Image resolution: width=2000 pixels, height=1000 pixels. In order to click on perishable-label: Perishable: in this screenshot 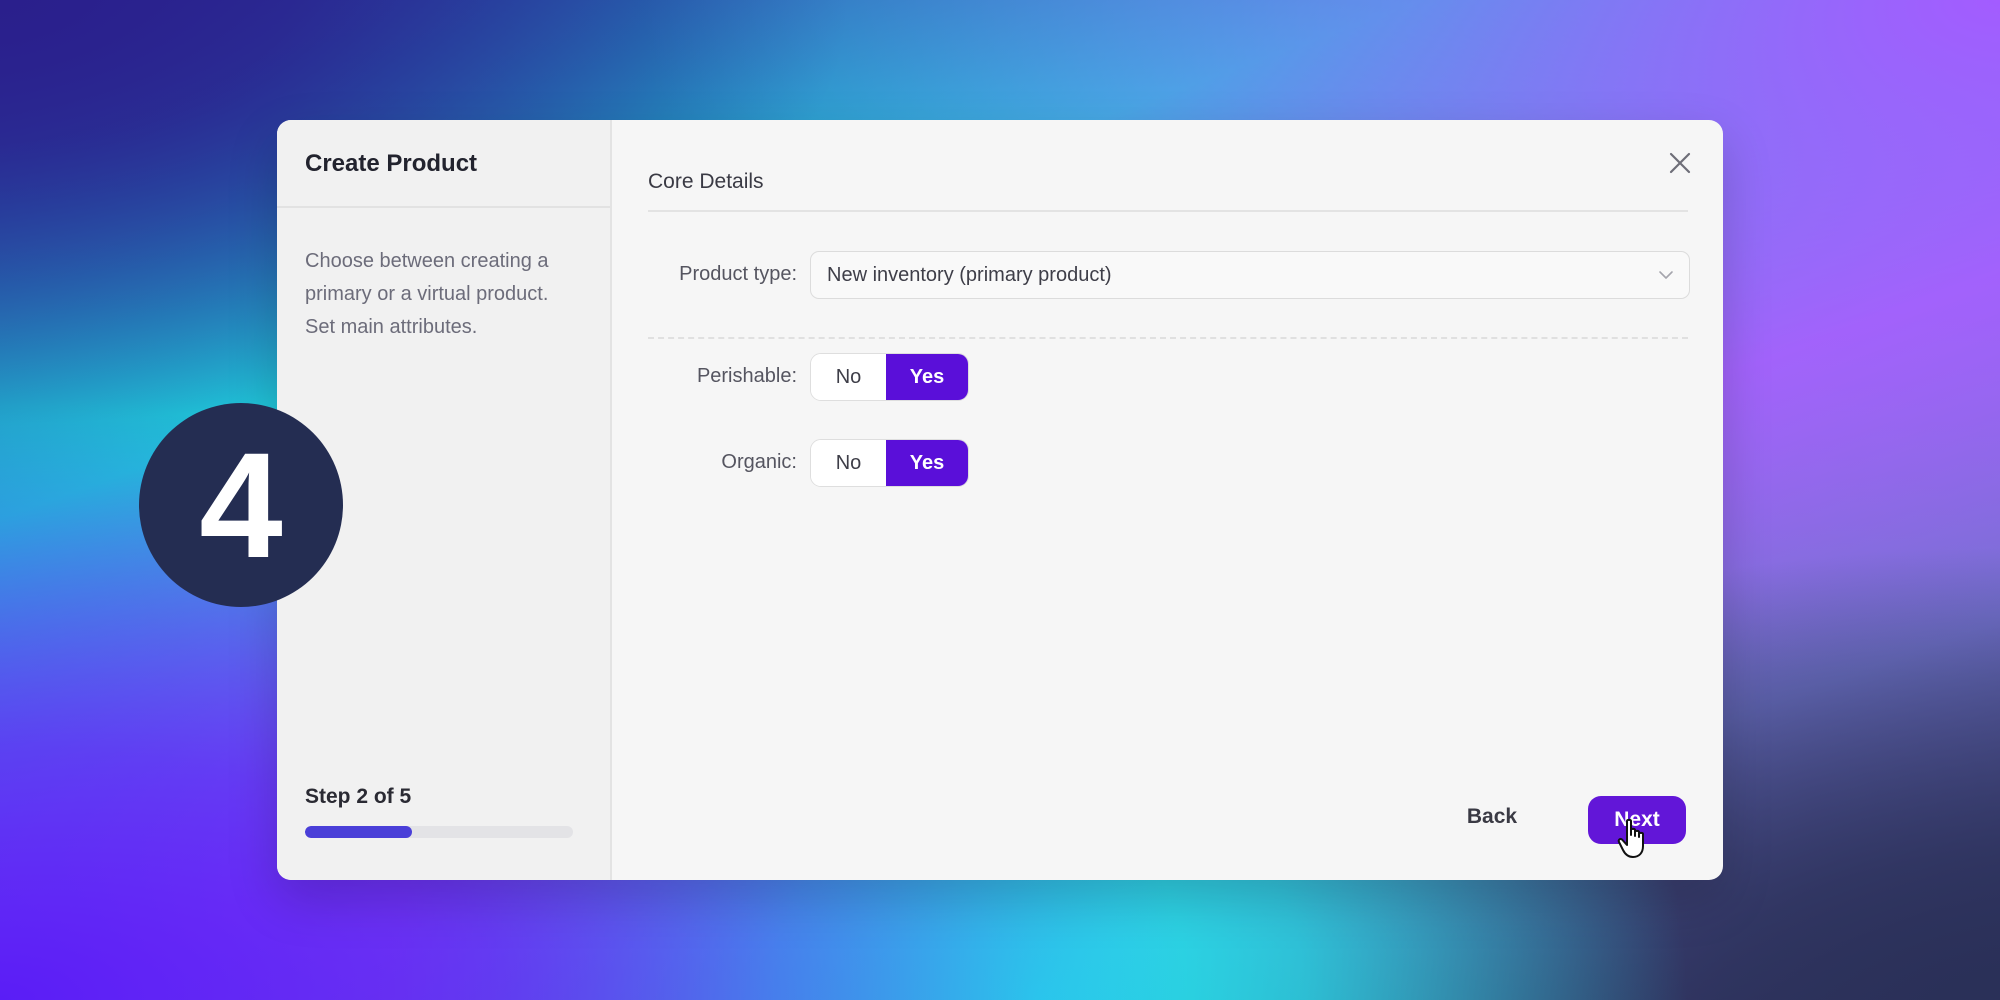, I will do `click(746, 376)`.